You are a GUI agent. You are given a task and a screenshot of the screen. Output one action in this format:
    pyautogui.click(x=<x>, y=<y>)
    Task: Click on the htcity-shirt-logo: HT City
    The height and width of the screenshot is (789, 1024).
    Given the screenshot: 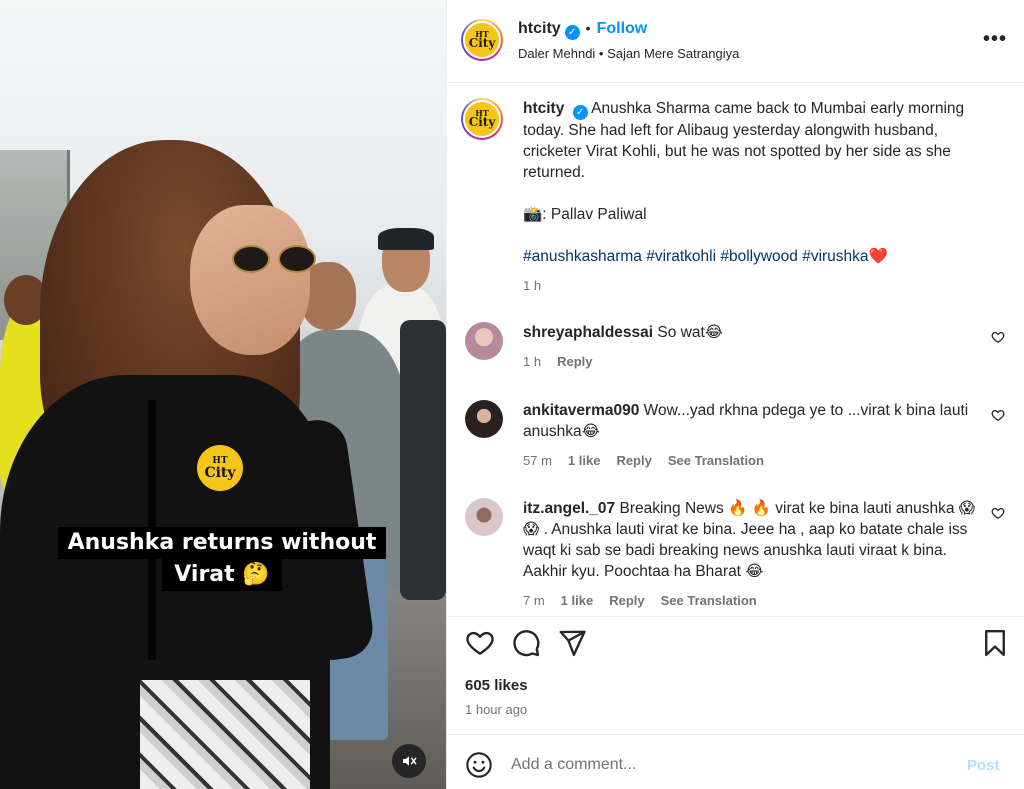 What is the action you would take?
    pyautogui.click(x=220, y=468)
    